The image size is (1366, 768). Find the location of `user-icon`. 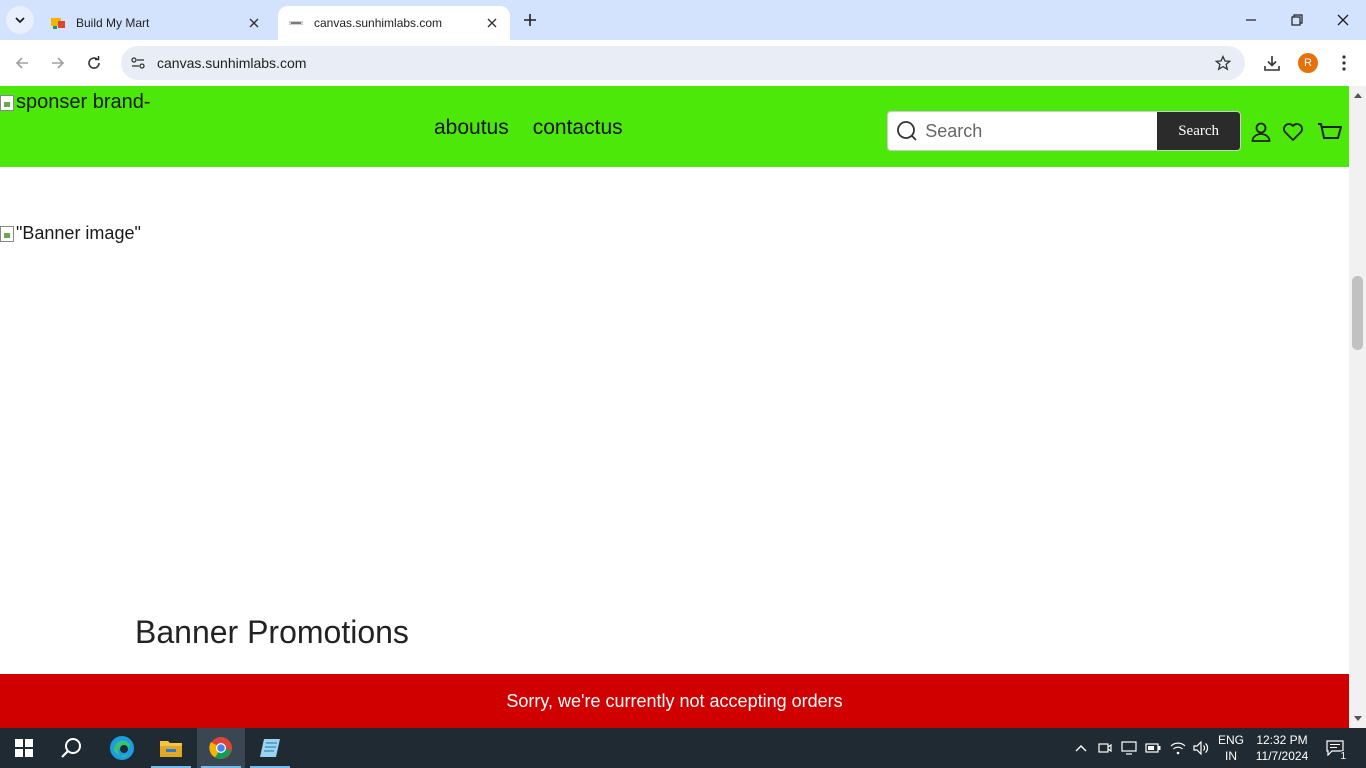

user-icon is located at coordinates (1261, 132).